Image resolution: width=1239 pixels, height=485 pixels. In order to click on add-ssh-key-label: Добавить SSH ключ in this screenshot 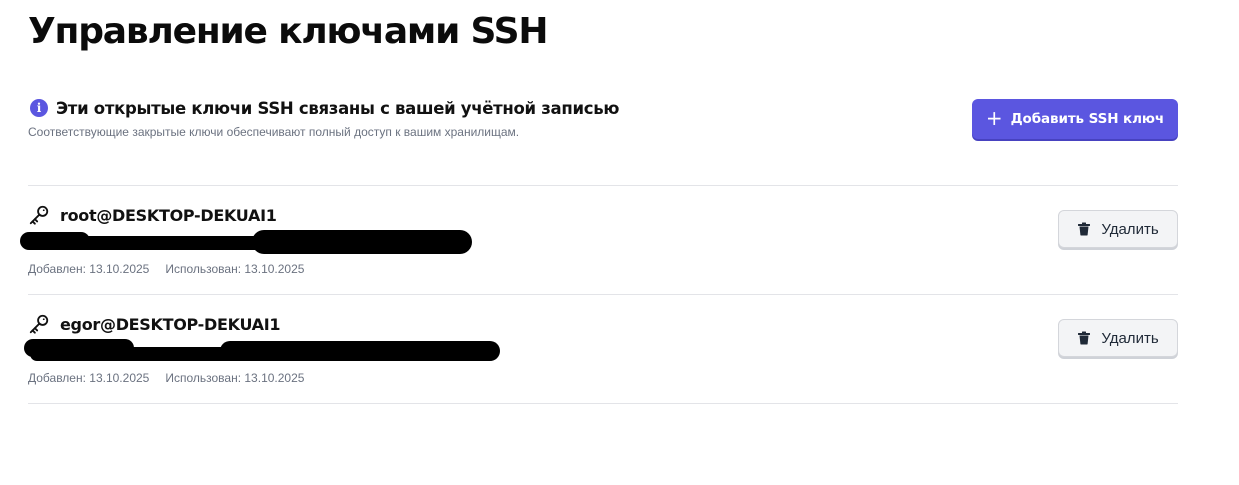, I will do `click(1087, 119)`.